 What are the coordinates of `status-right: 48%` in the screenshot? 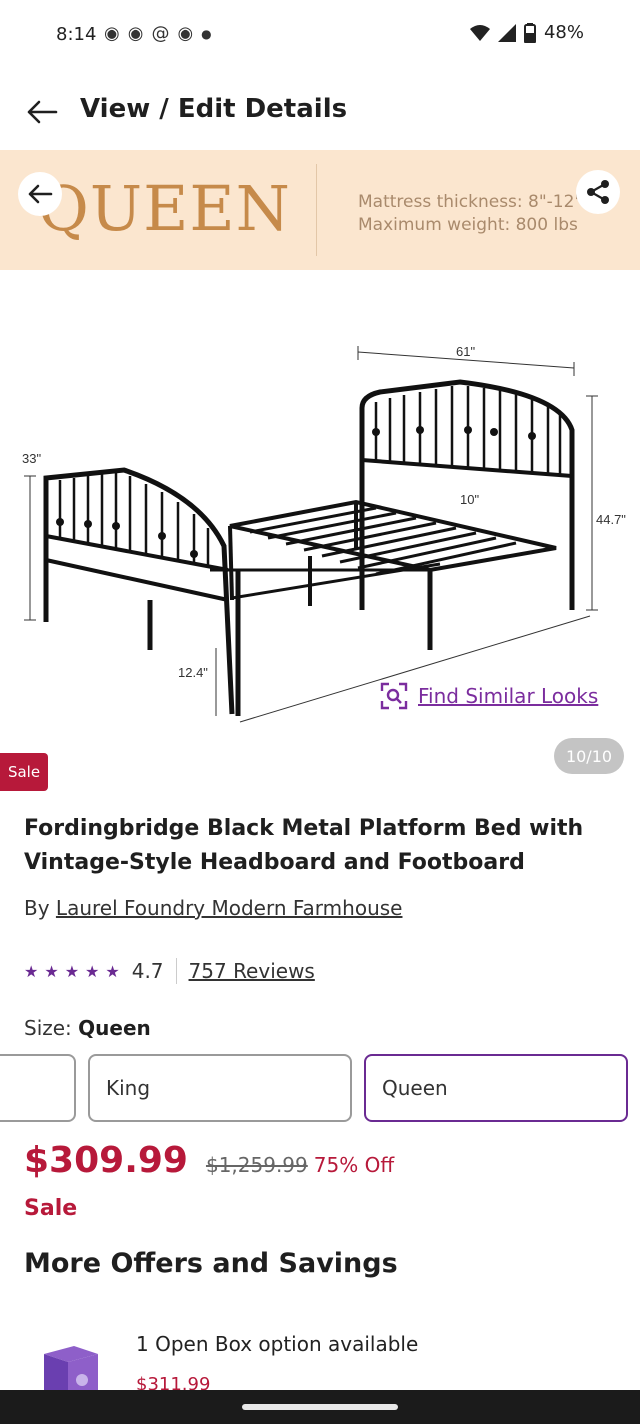 It's located at (526, 32).